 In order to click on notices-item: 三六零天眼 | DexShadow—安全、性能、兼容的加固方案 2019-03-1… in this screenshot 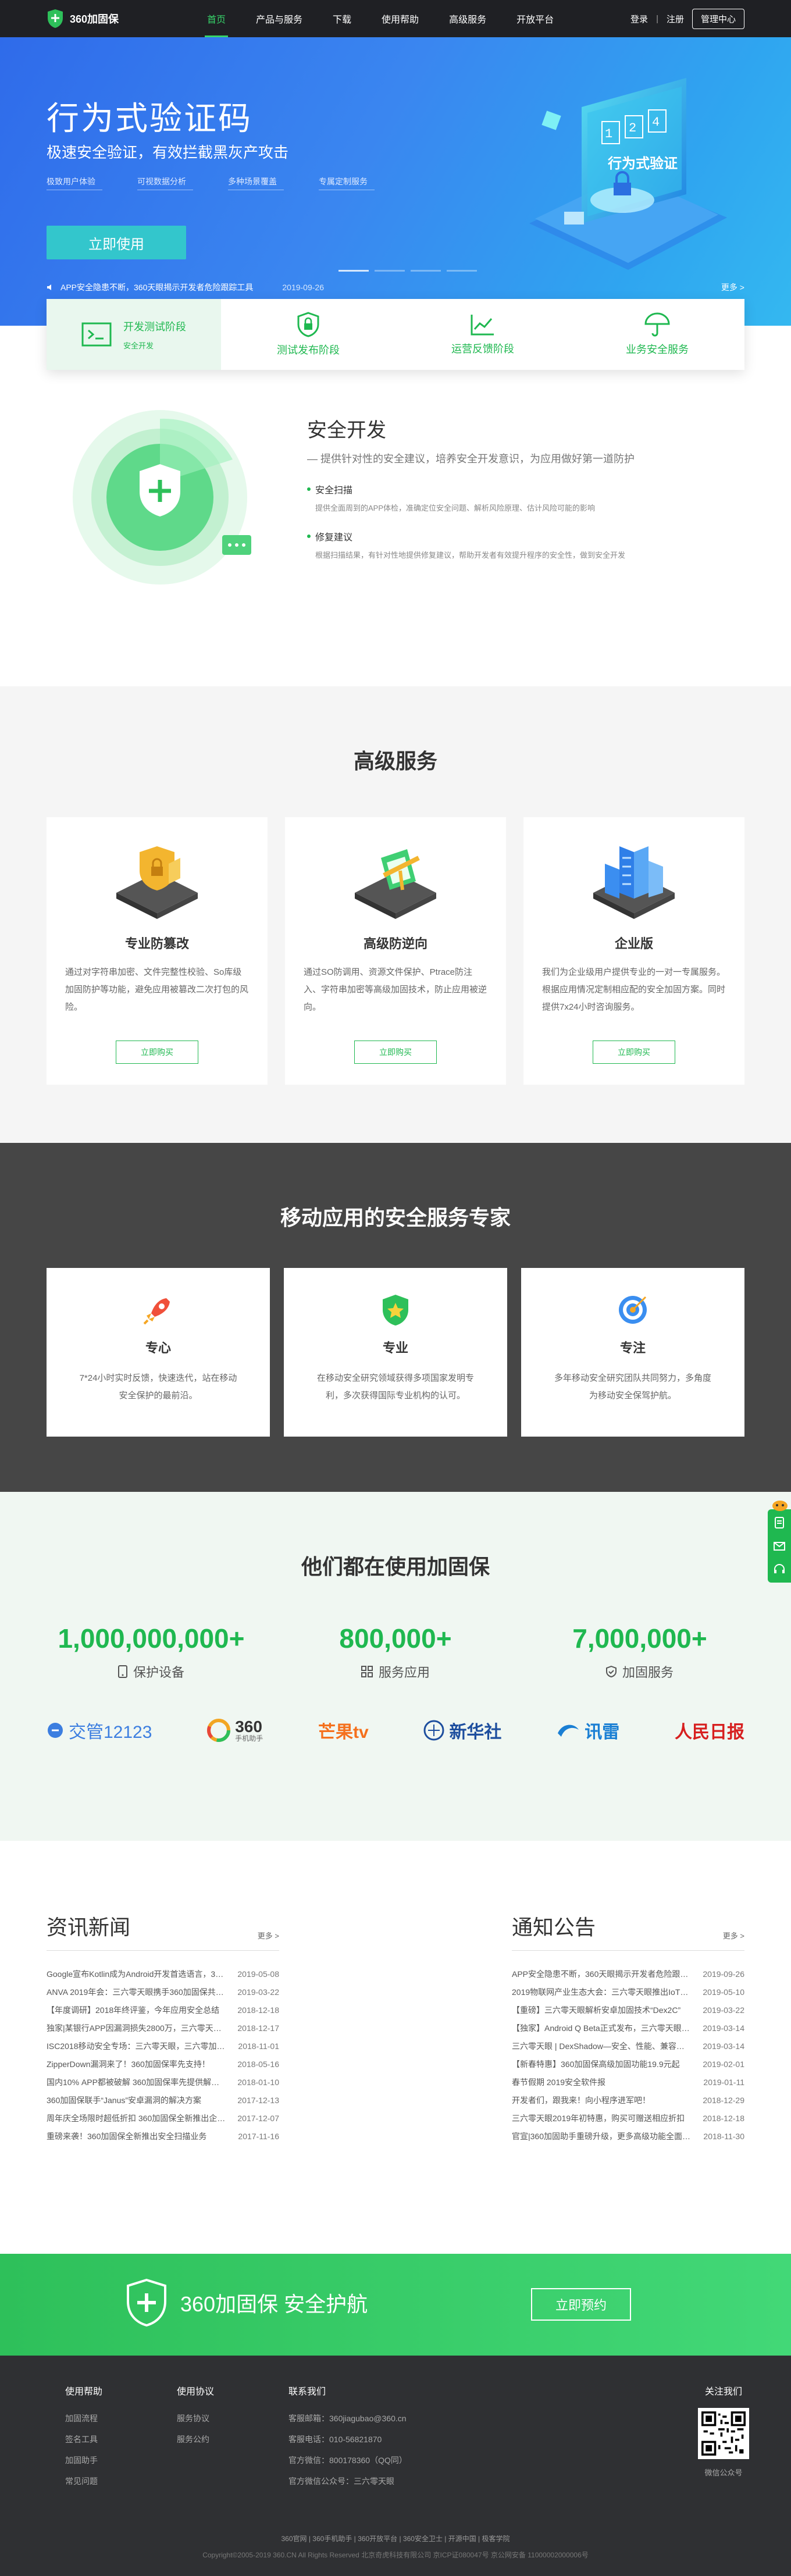, I will do `click(628, 2046)`.